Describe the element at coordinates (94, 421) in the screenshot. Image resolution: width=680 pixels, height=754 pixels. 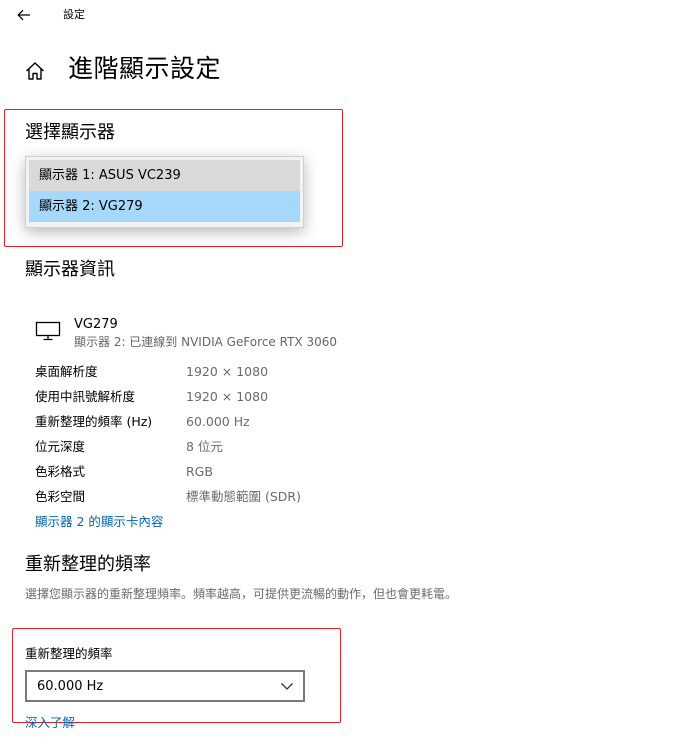
I see `info-label: 重新整理的頻率 (Hz)` at that location.